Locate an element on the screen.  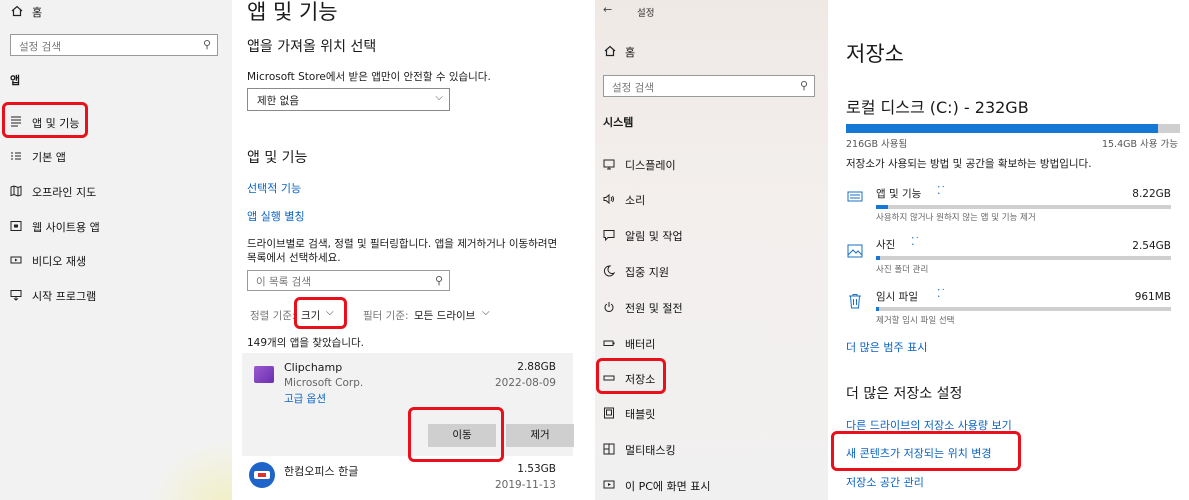
sidebar-item-label: 시작 프로그램 is located at coordinates (64, 296).